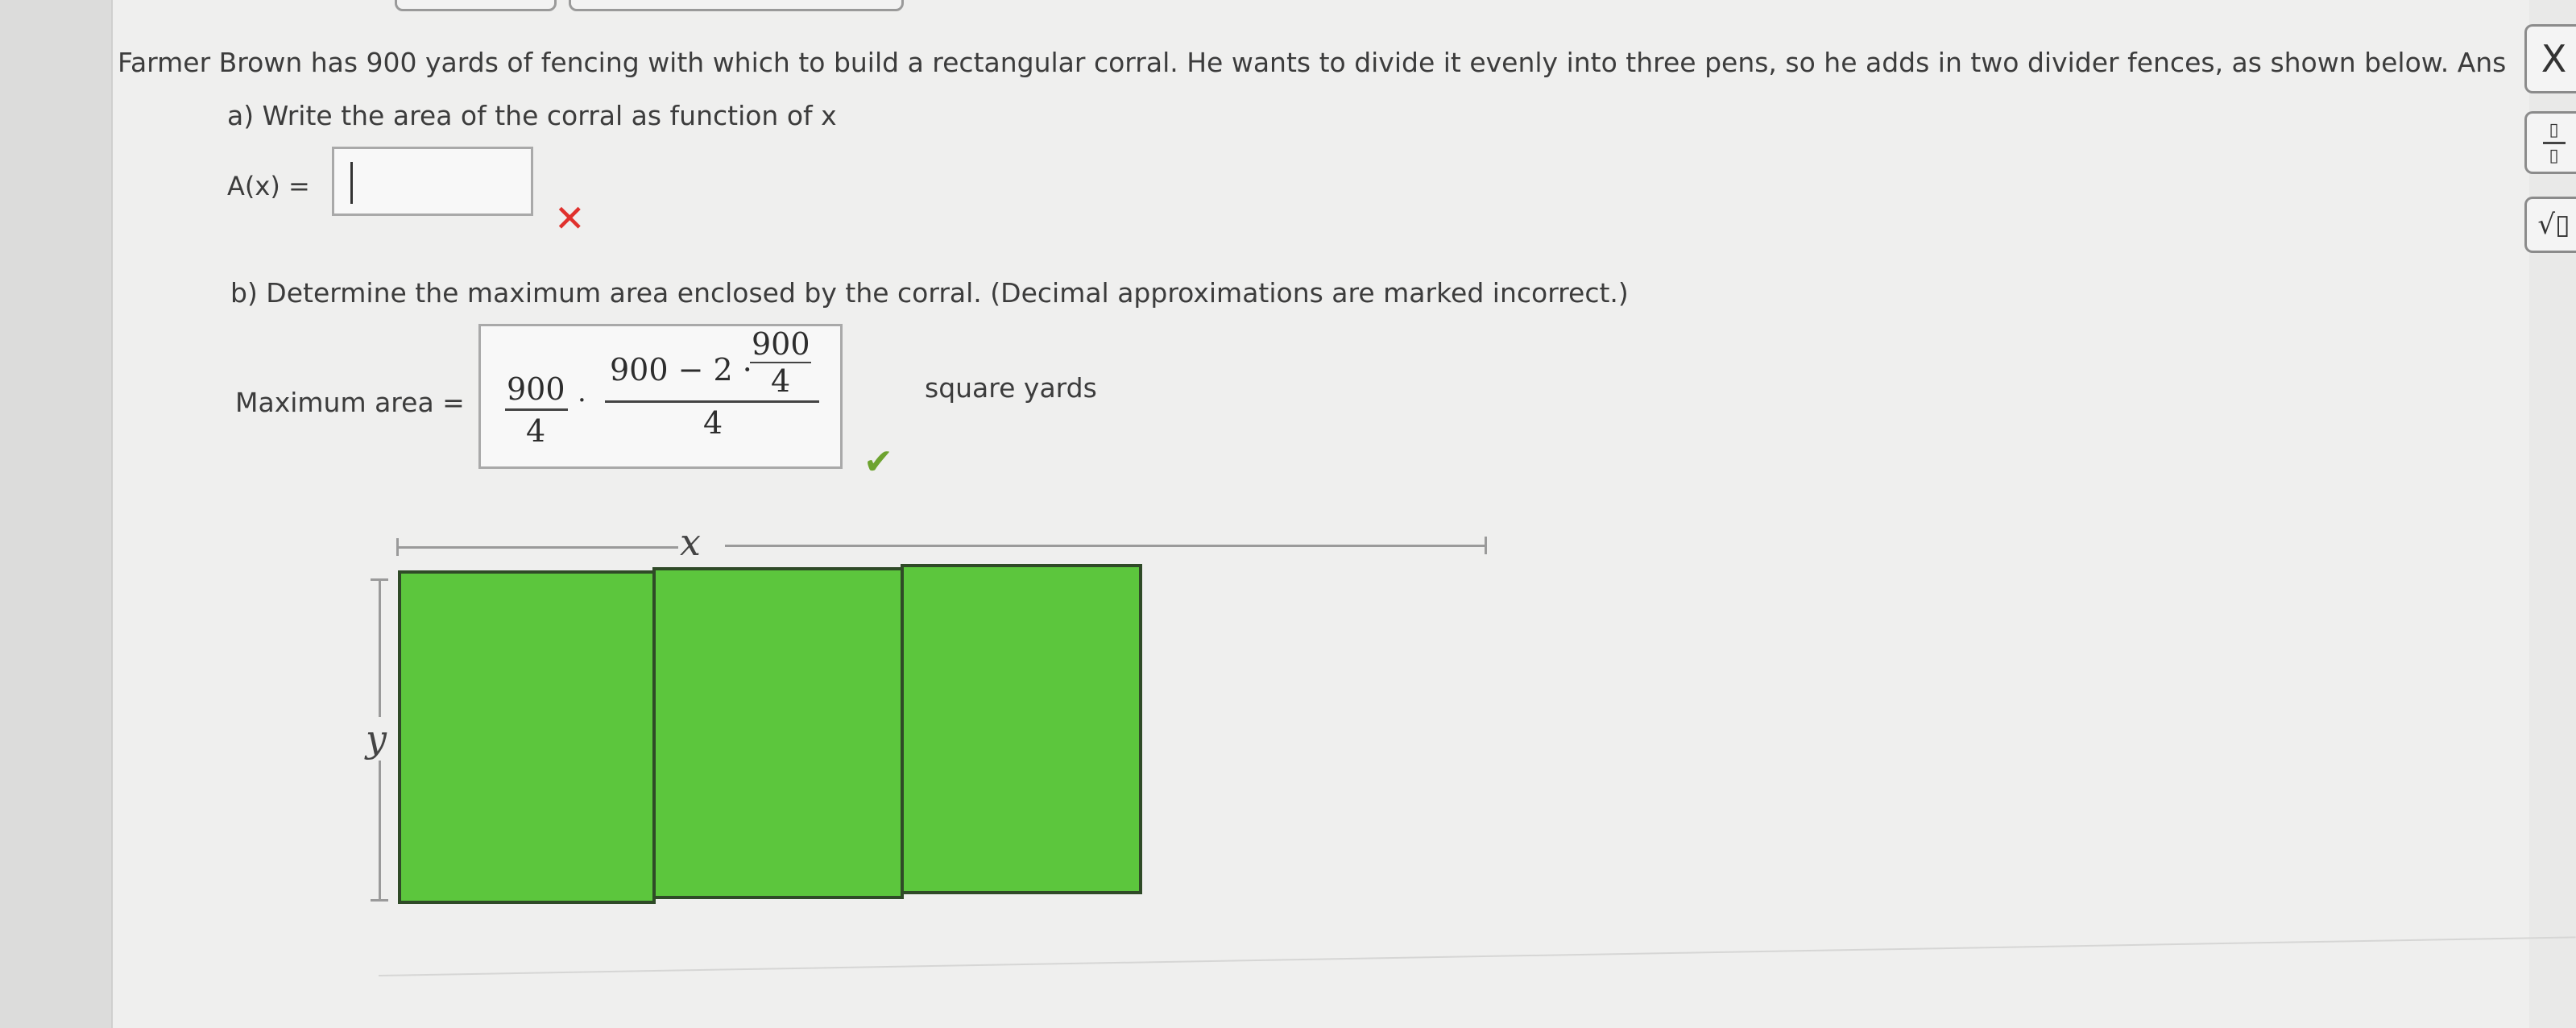 The width and height of the screenshot is (2576, 1028). What do you see at coordinates (712, 401) in the screenshot?
I see `right-fraction-bar` at bounding box center [712, 401].